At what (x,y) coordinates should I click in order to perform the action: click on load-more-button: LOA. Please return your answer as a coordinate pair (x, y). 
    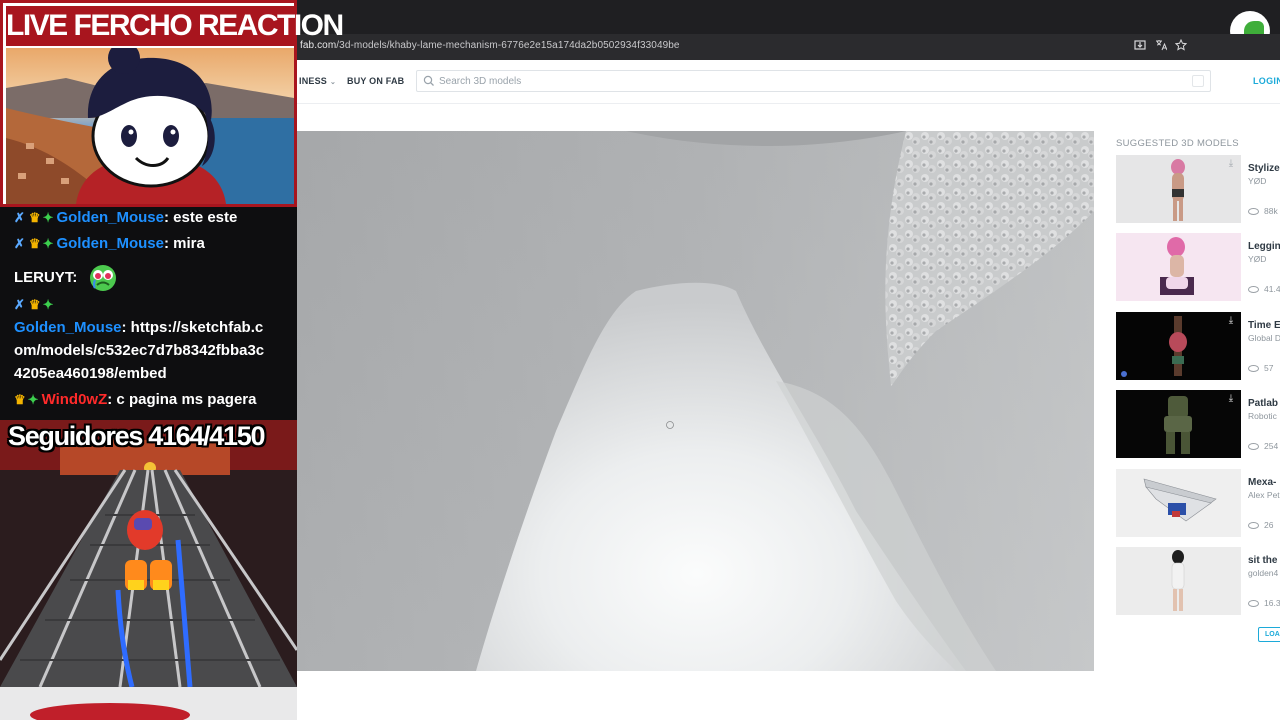
    Looking at the image, I should click on (1269, 634).